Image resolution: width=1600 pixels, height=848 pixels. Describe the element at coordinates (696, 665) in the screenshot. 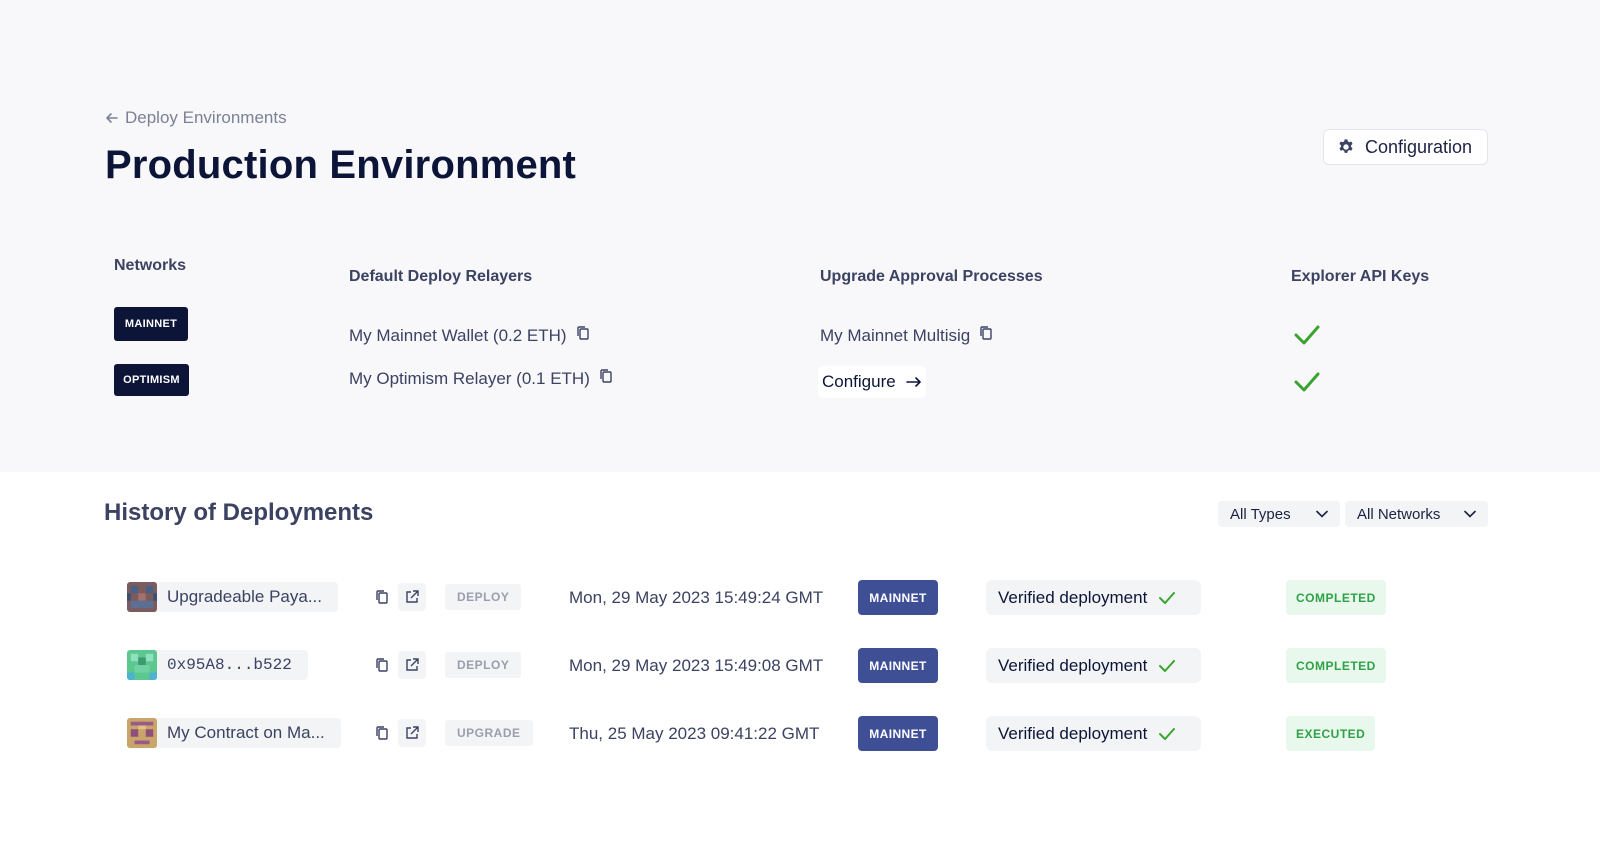

I see `deployment-date: Mon, 29 May 2023 15:49:08 GMT` at that location.